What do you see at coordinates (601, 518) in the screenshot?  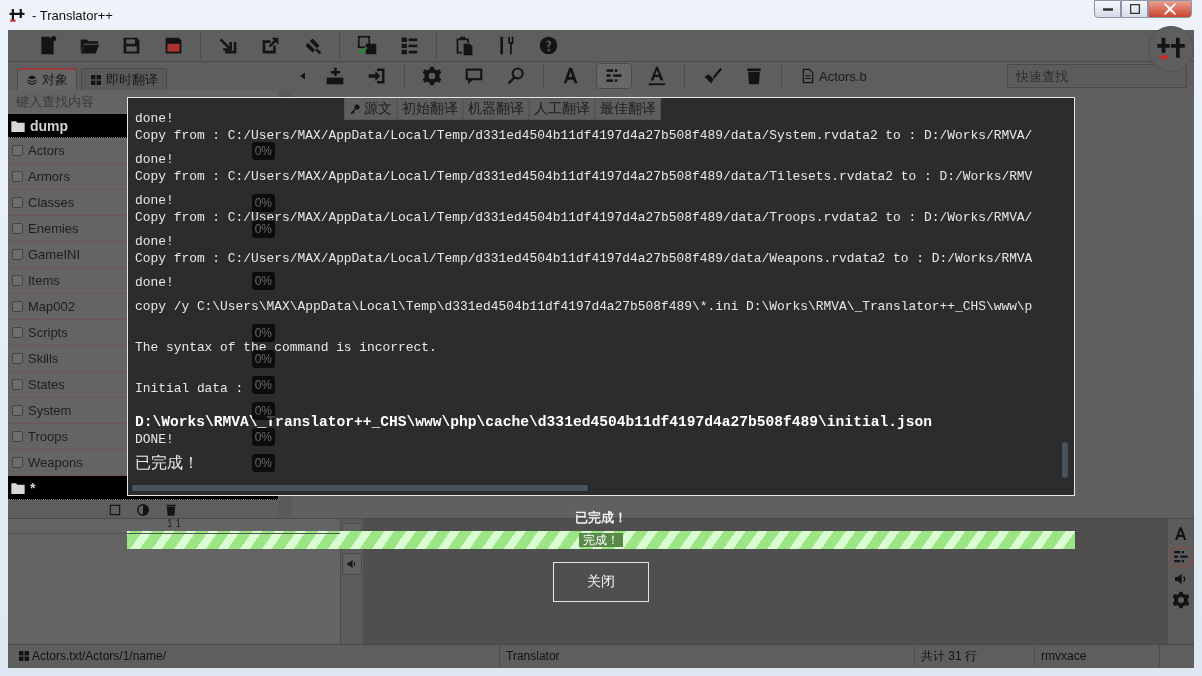 I see `status-message: 已完成！` at bounding box center [601, 518].